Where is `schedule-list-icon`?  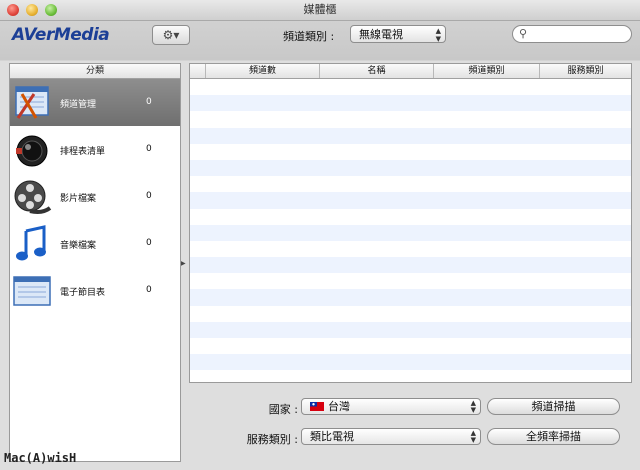
schedule-list-icon is located at coordinates (32, 151).